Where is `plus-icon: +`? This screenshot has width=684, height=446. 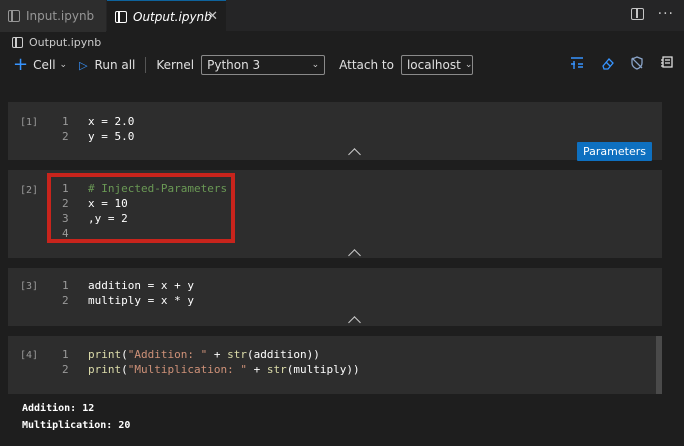 plus-icon: + is located at coordinates (21, 64).